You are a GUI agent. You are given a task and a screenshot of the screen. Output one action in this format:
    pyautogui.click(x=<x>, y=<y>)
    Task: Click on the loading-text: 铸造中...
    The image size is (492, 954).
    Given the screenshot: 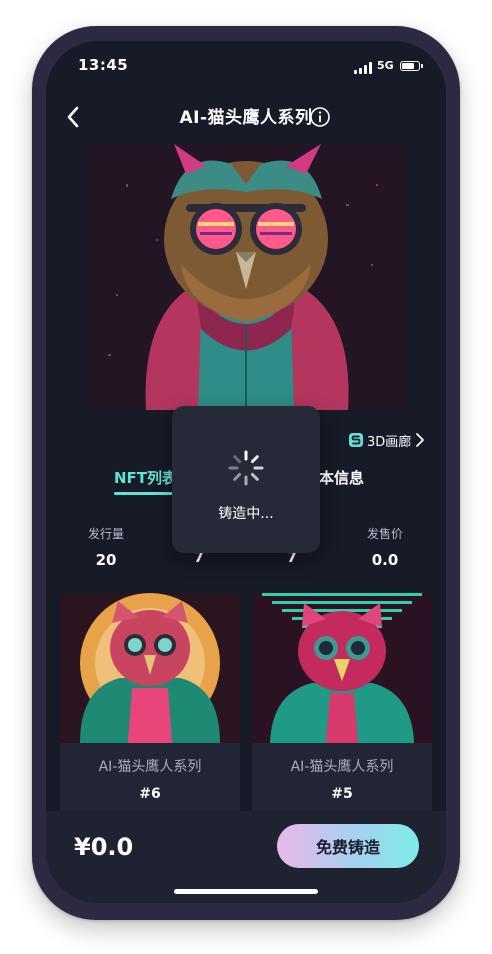 What is the action you would take?
    pyautogui.click(x=246, y=514)
    